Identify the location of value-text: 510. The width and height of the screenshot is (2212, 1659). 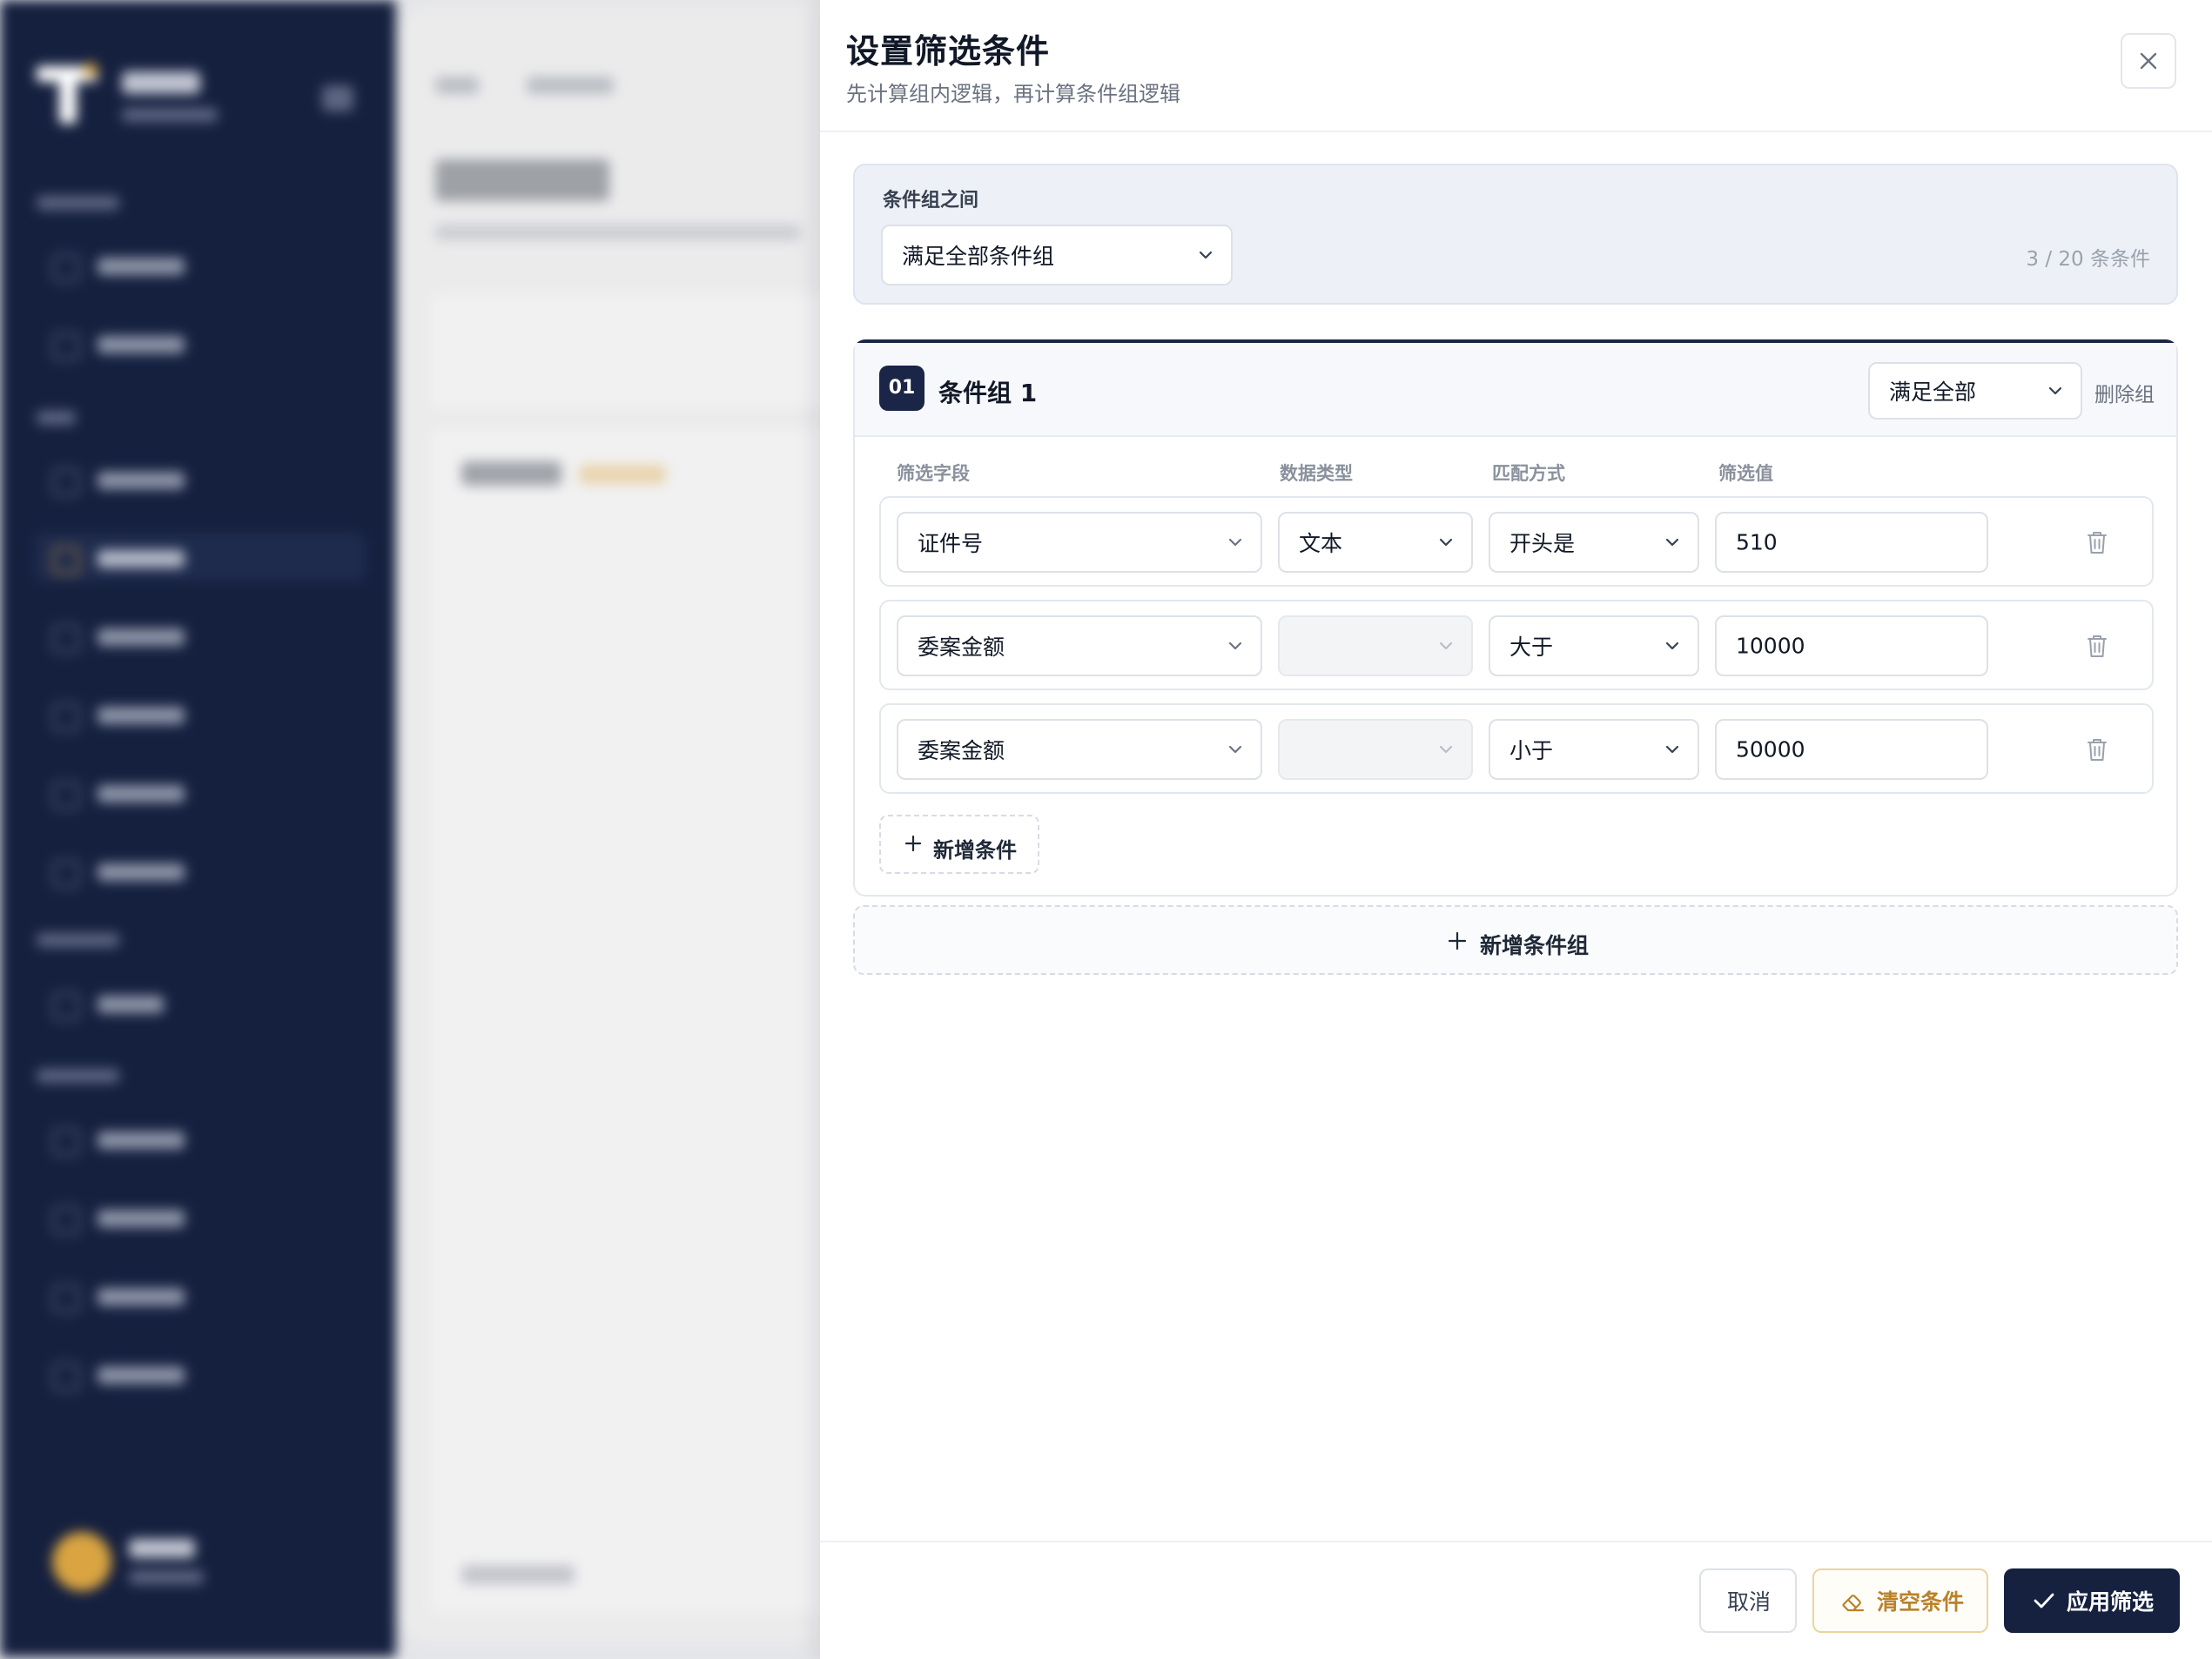
(1757, 542).